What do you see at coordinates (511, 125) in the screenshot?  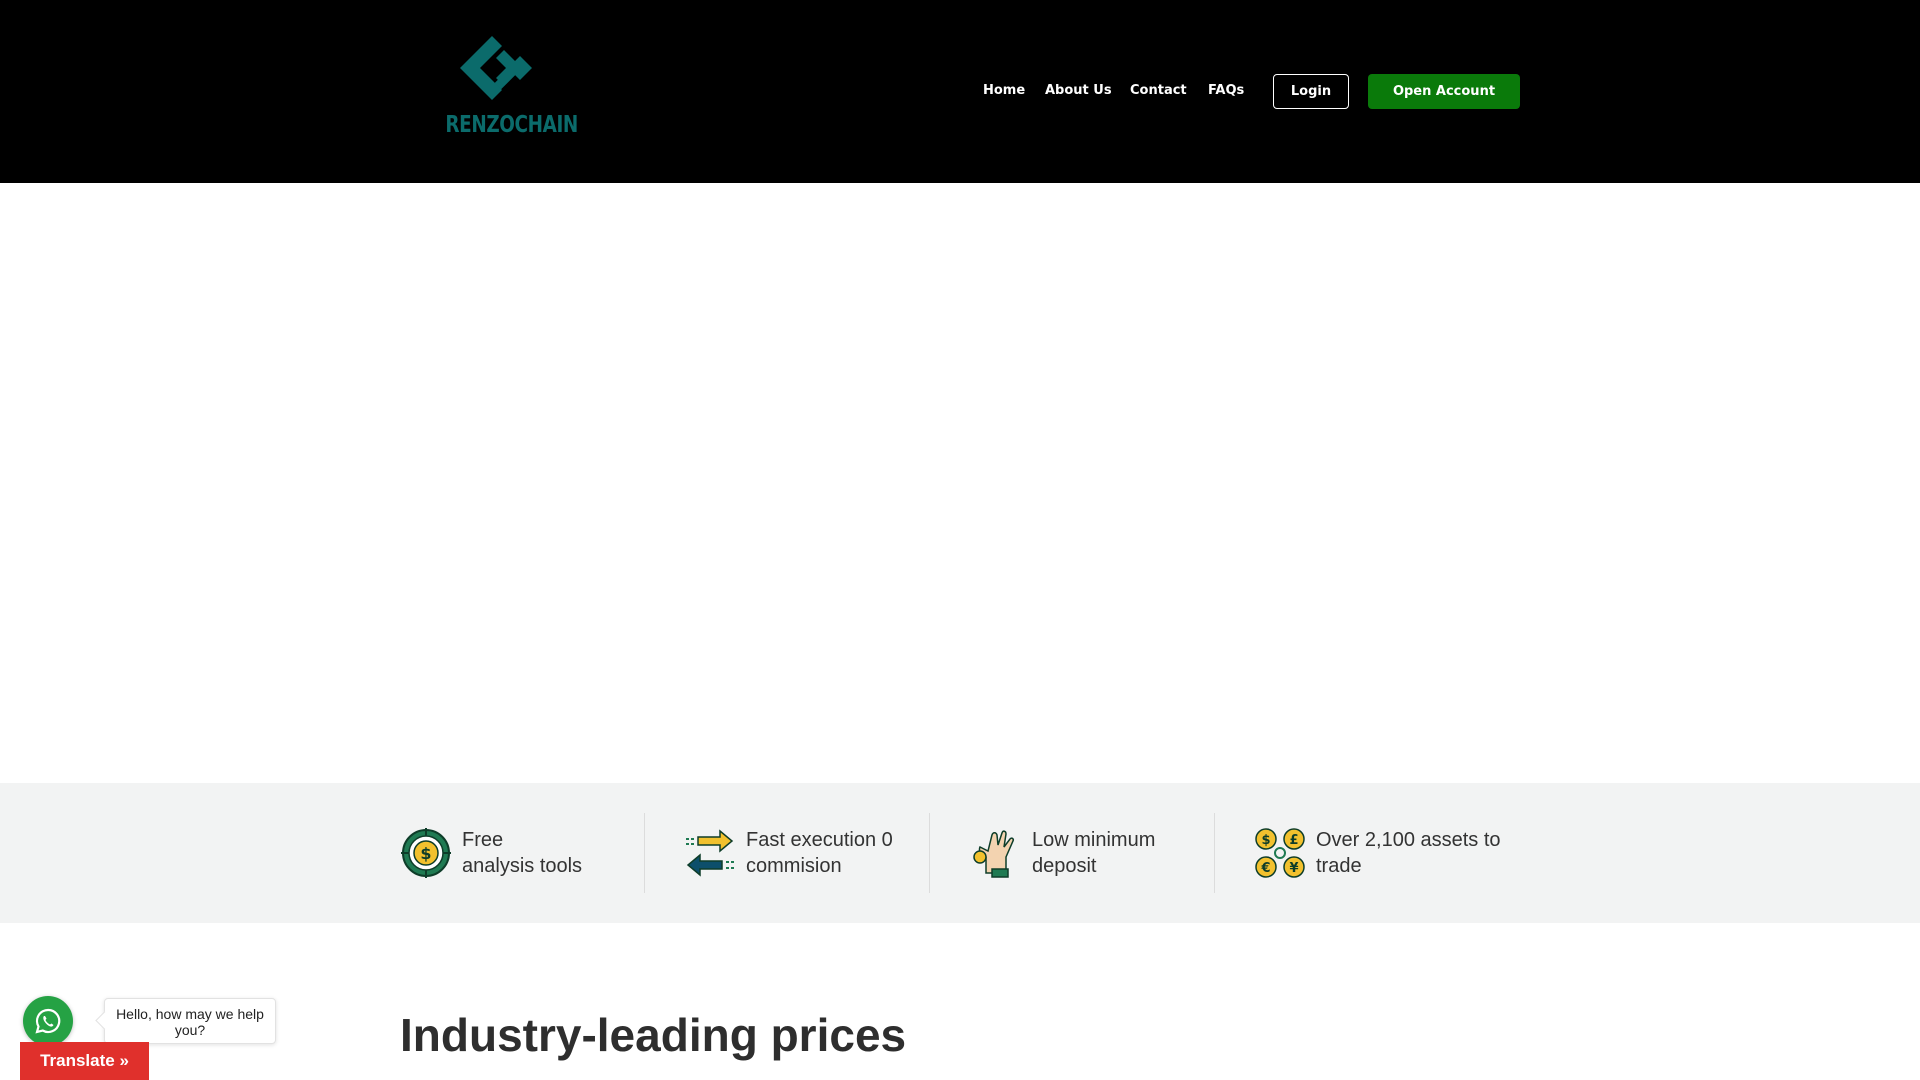 I see `brand-name: RENZOCHAIN` at bounding box center [511, 125].